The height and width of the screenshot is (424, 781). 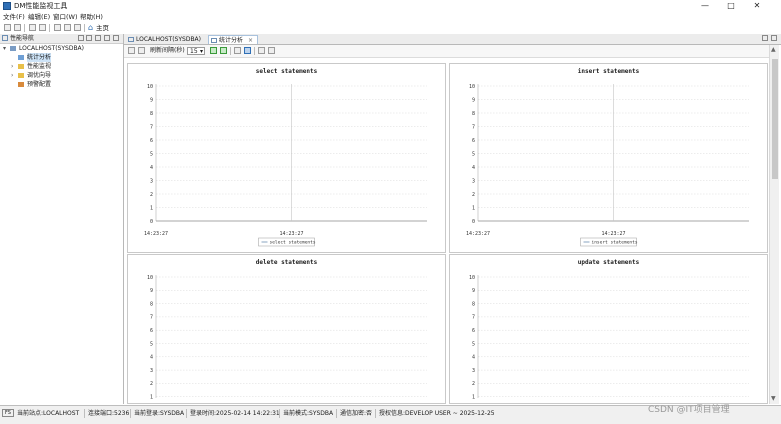 I want to click on scroll-down-icon: ▼, so click(x=773, y=398).